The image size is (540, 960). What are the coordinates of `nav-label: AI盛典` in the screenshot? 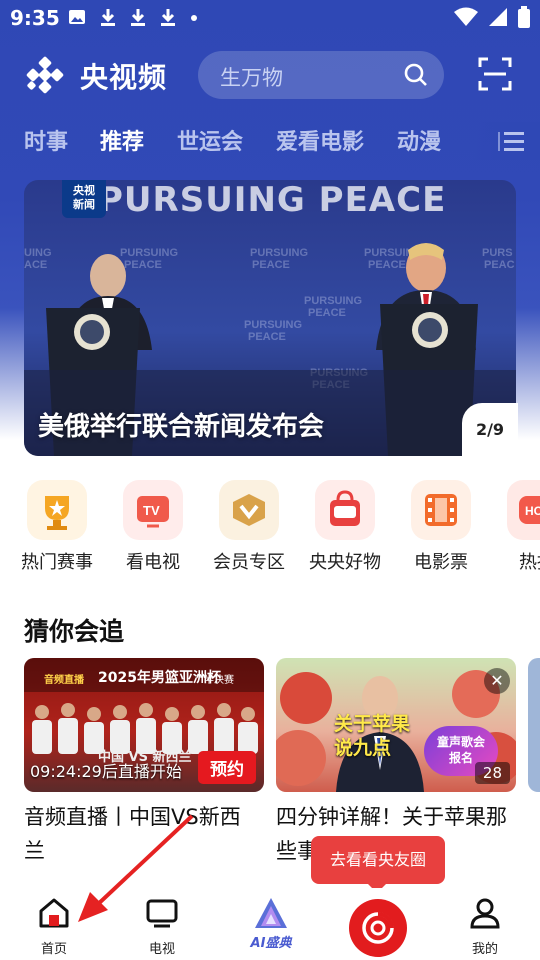 It's located at (271, 943).